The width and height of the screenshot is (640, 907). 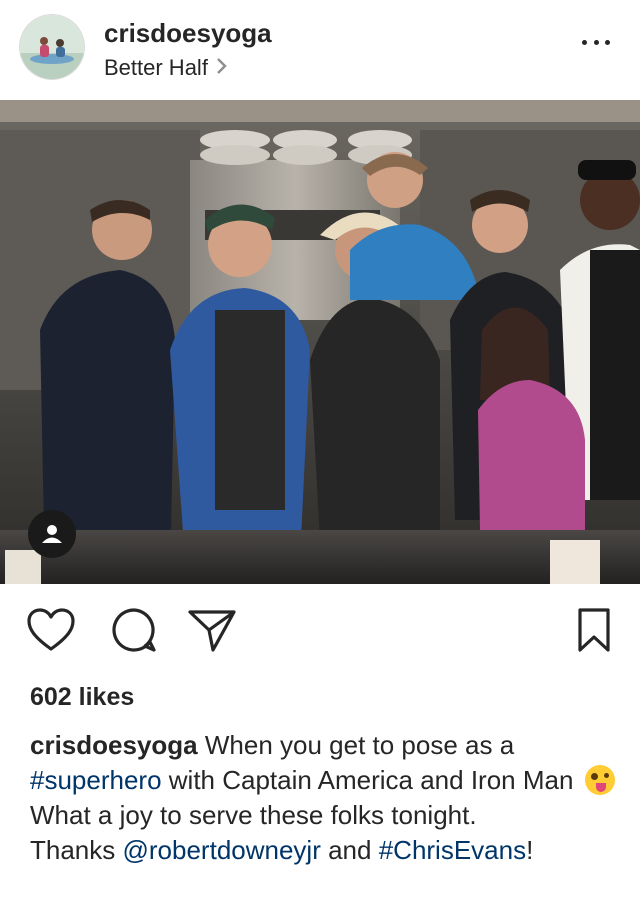 What do you see at coordinates (114, 745) in the screenshot?
I see `caption-username: crisdoesyoga` at bounding box center [114, 745].